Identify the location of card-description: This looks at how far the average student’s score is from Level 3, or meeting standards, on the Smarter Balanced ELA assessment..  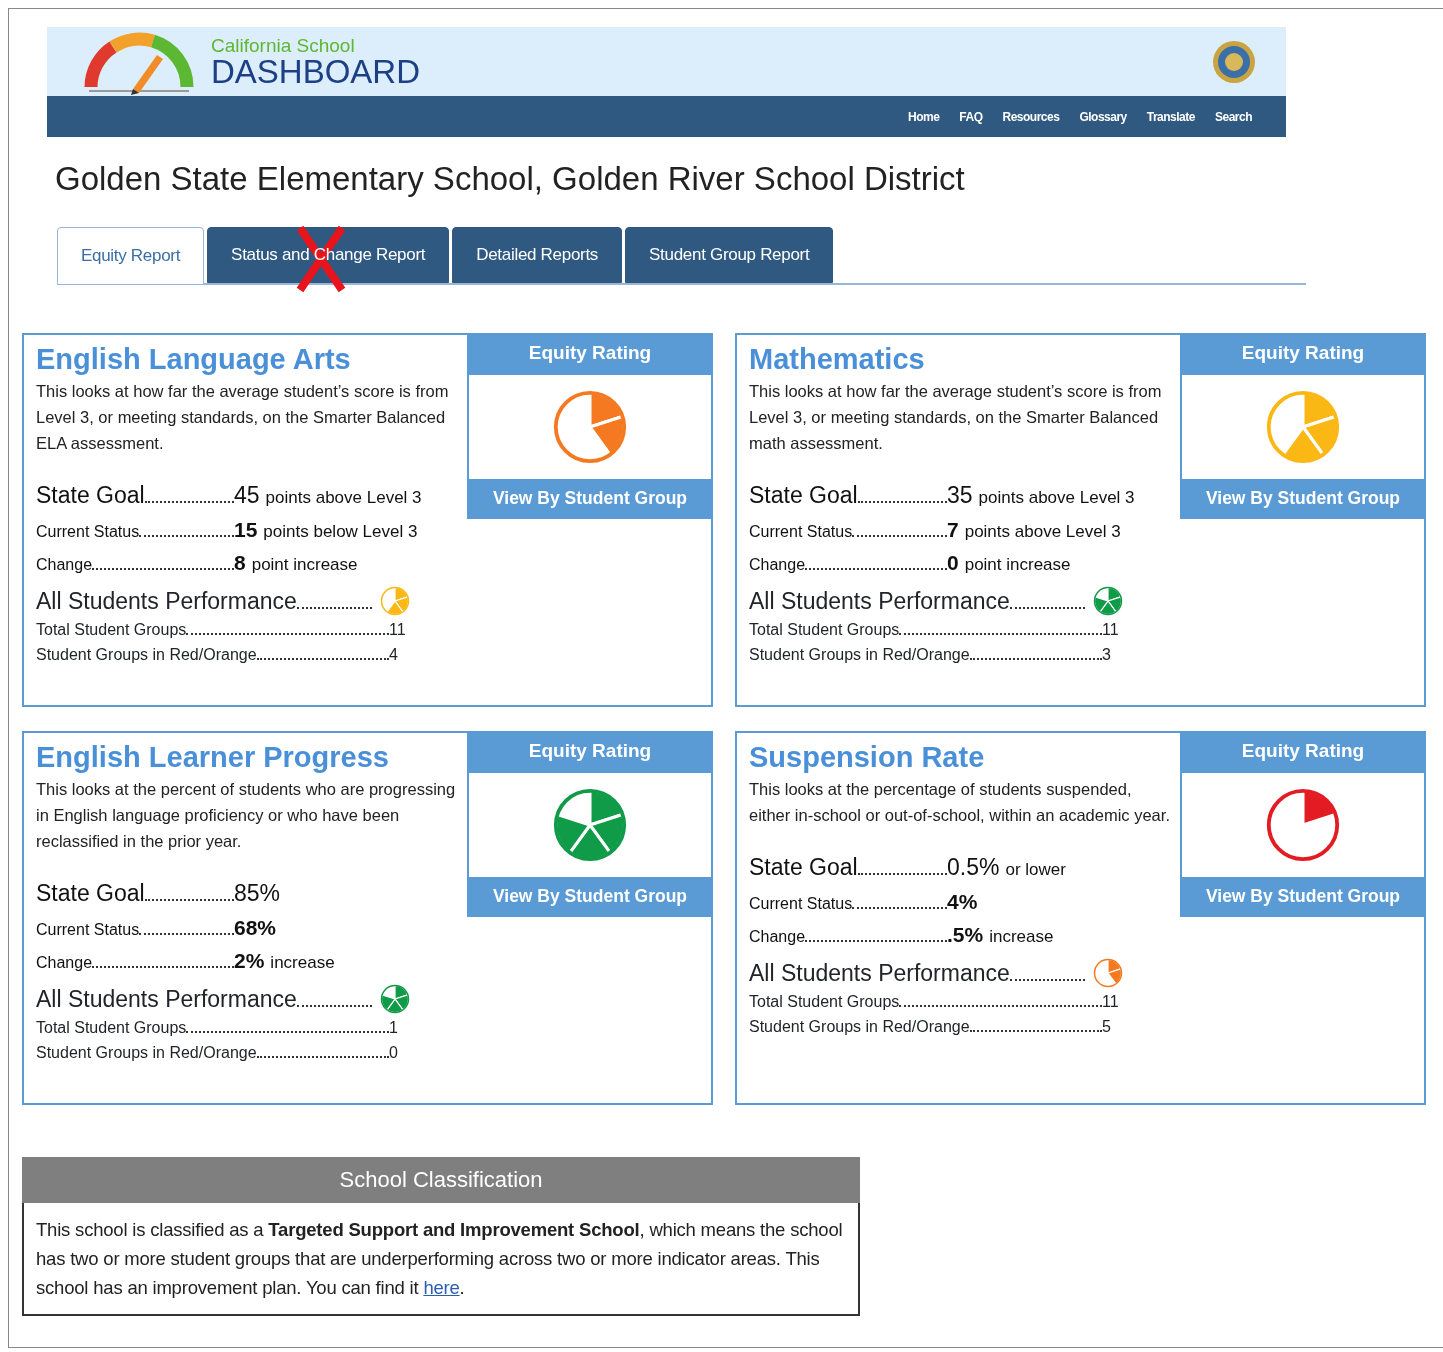
(243, 417).